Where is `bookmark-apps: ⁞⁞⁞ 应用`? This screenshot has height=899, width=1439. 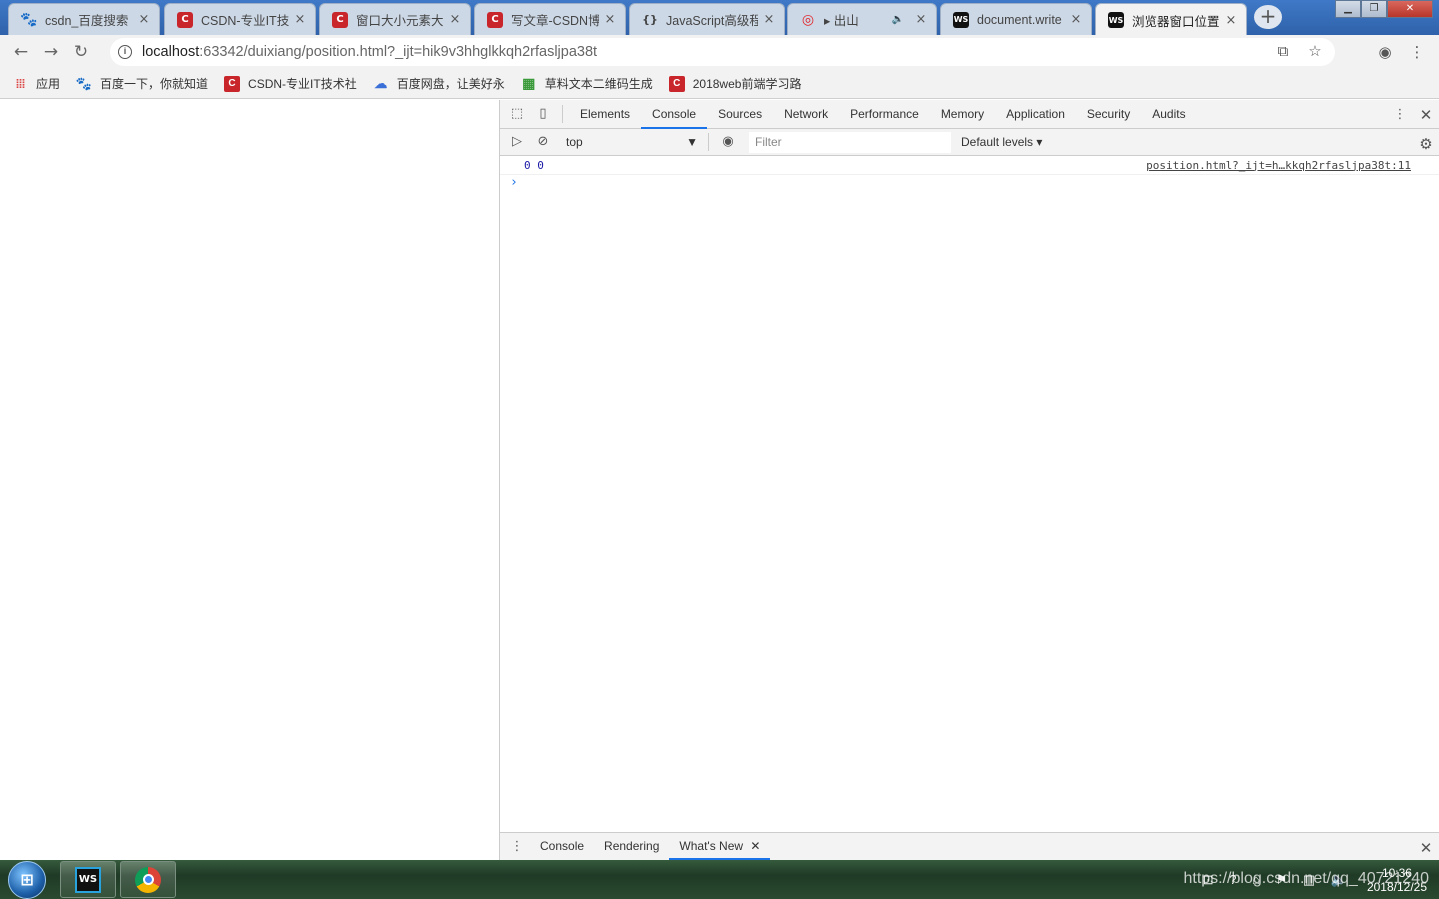 bookmark-apps: ⁞⁞⁞ 应用 is located at coordinates (36, 83).